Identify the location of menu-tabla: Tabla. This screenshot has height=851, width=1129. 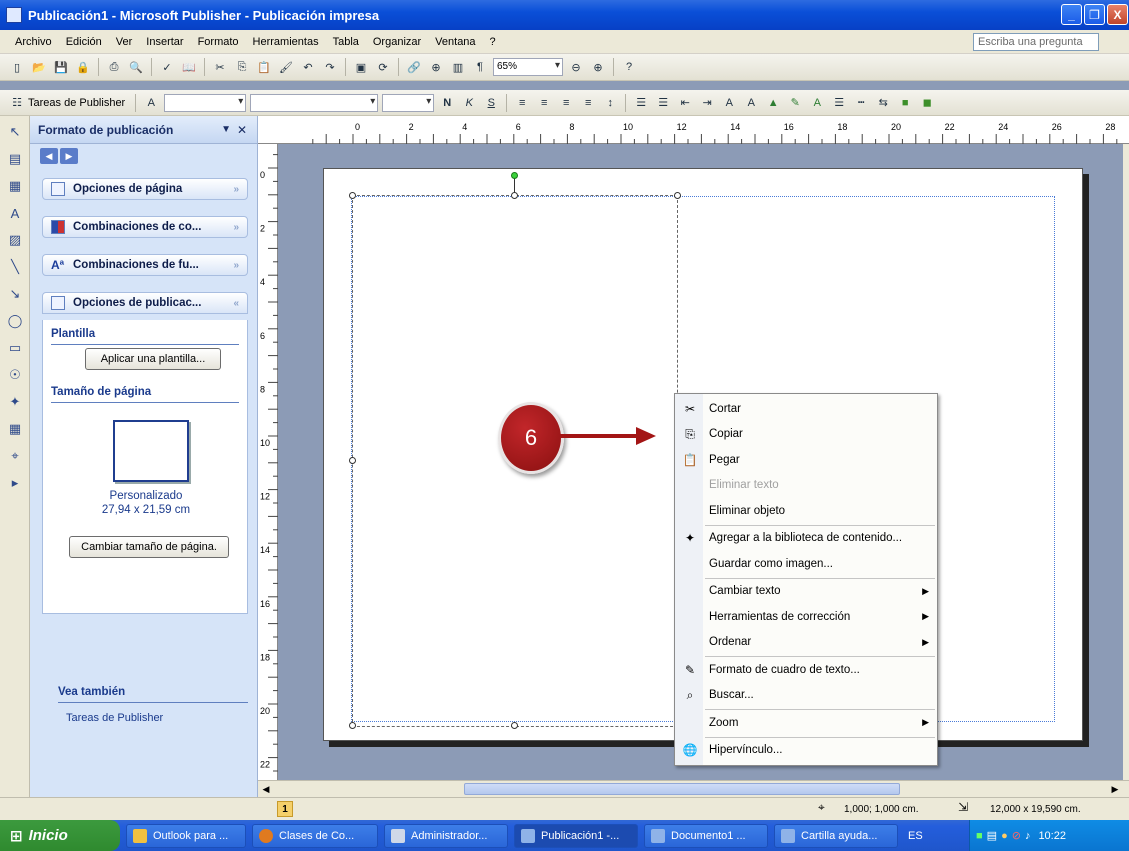
(346, 42).